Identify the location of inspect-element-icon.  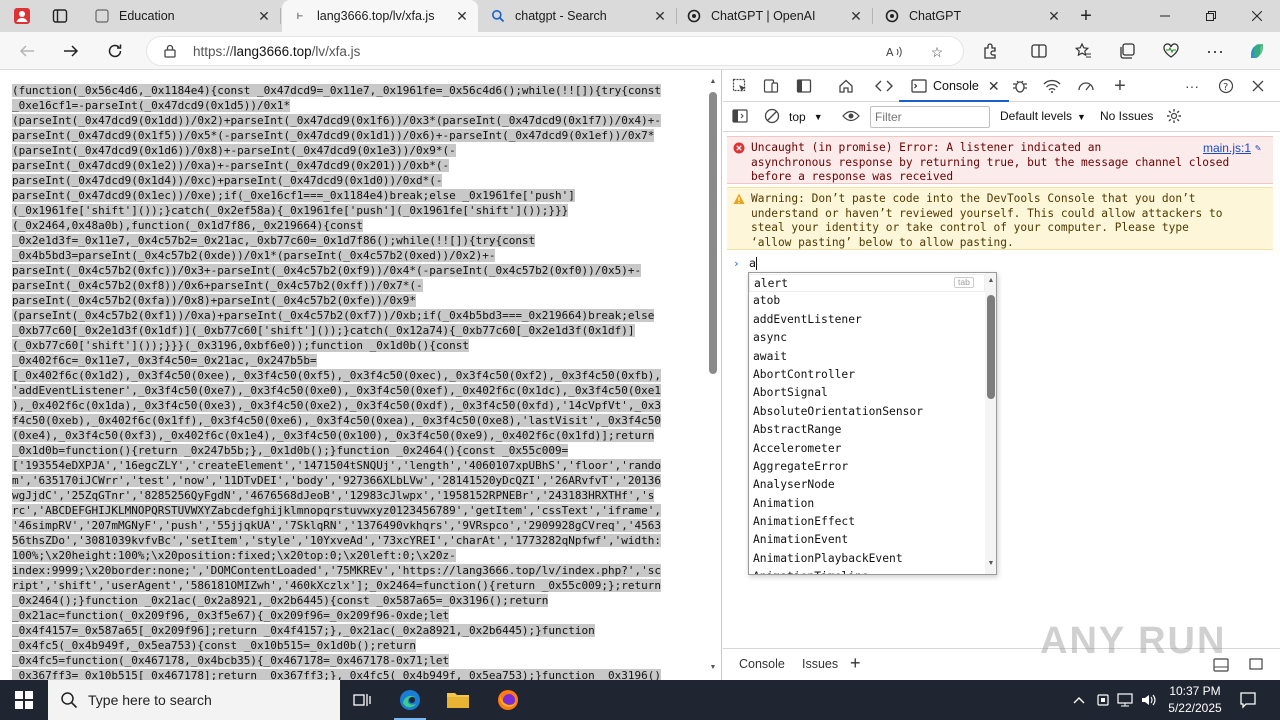
(740, 86).